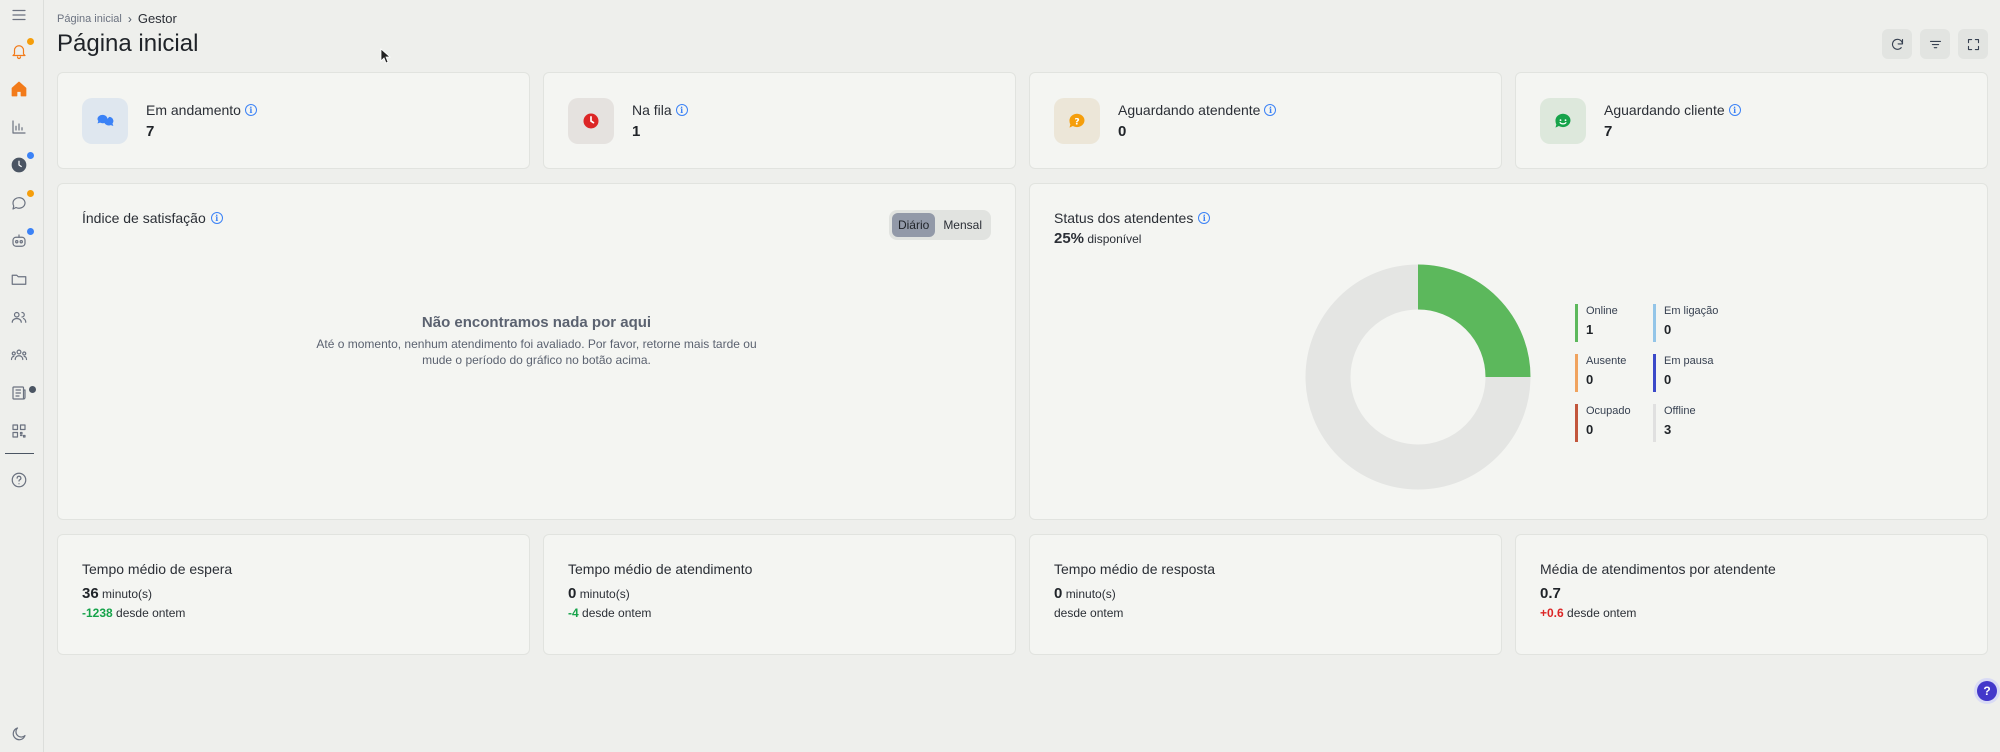  Describe the element at coordinates (19, 317) in the screenshot. I see `contacts-icon` at that location.